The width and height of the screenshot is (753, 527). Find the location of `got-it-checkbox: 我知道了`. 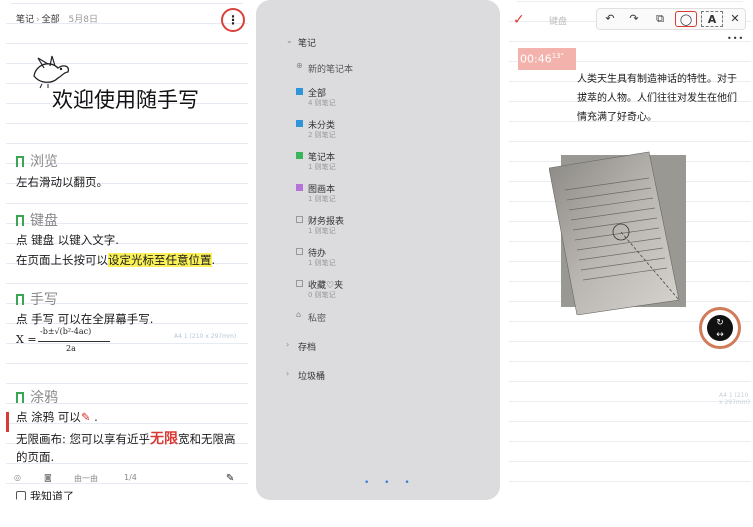

got-it-checkbox: 我知道了 is located at coordinates (45, 494).